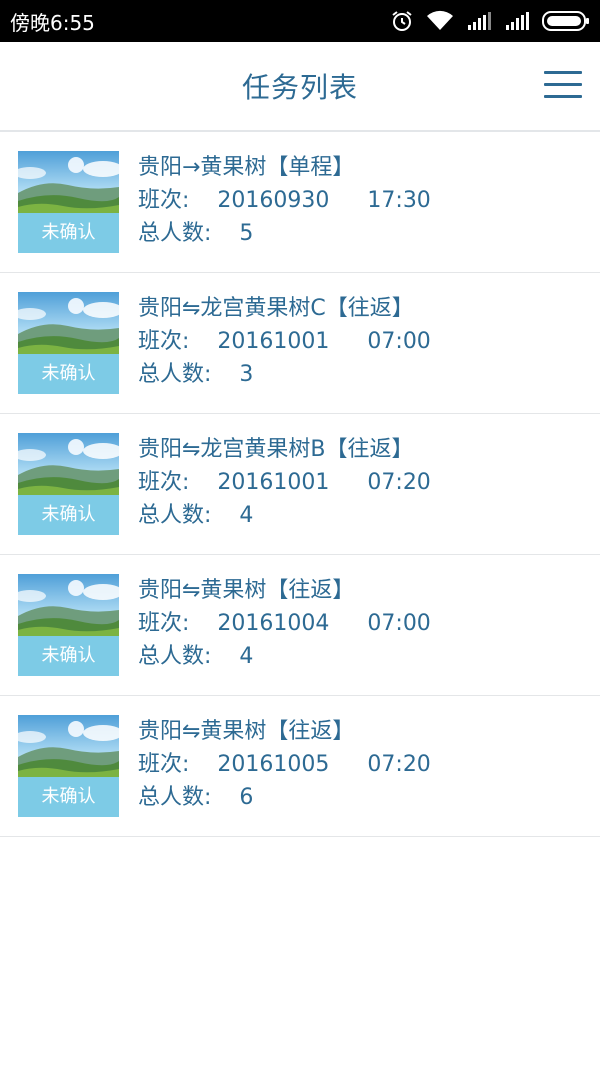 This screenshot has height=1067, width=600. Describe the element at coordinates (402, 21) in the screenshot. I see `alarm-icon` at that location.